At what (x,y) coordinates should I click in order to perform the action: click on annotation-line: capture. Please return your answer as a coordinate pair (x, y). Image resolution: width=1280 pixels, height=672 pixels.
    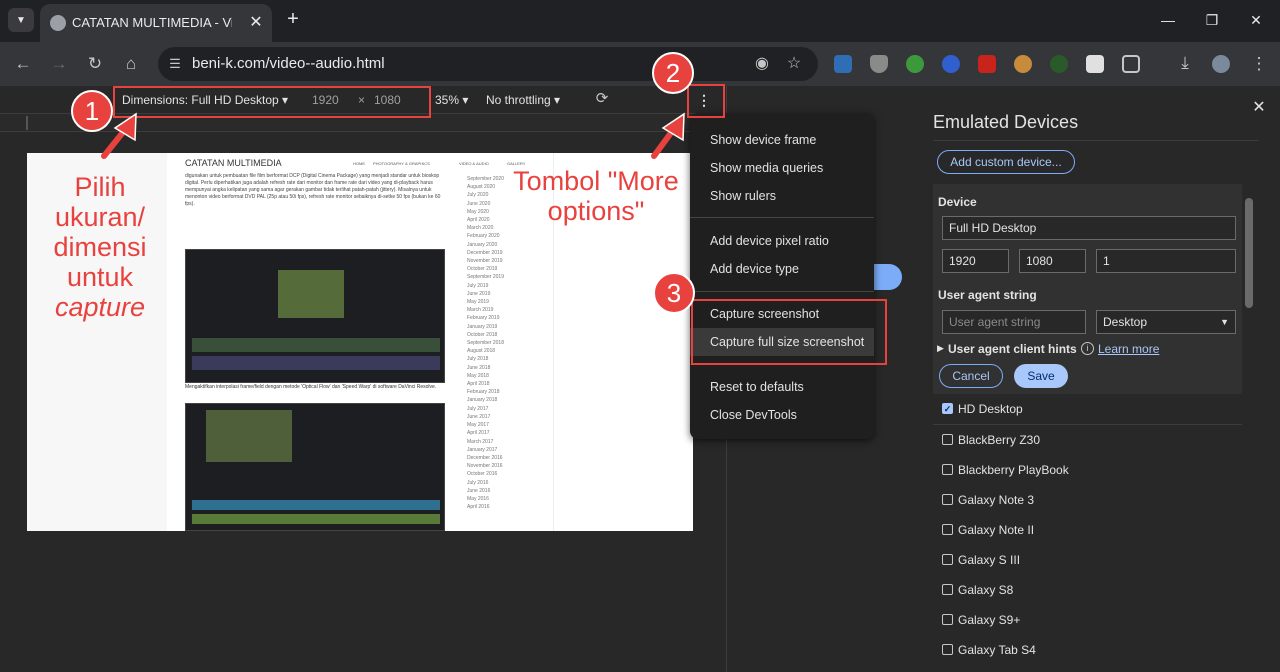
    Looking at the image, I should click on (100, 307).